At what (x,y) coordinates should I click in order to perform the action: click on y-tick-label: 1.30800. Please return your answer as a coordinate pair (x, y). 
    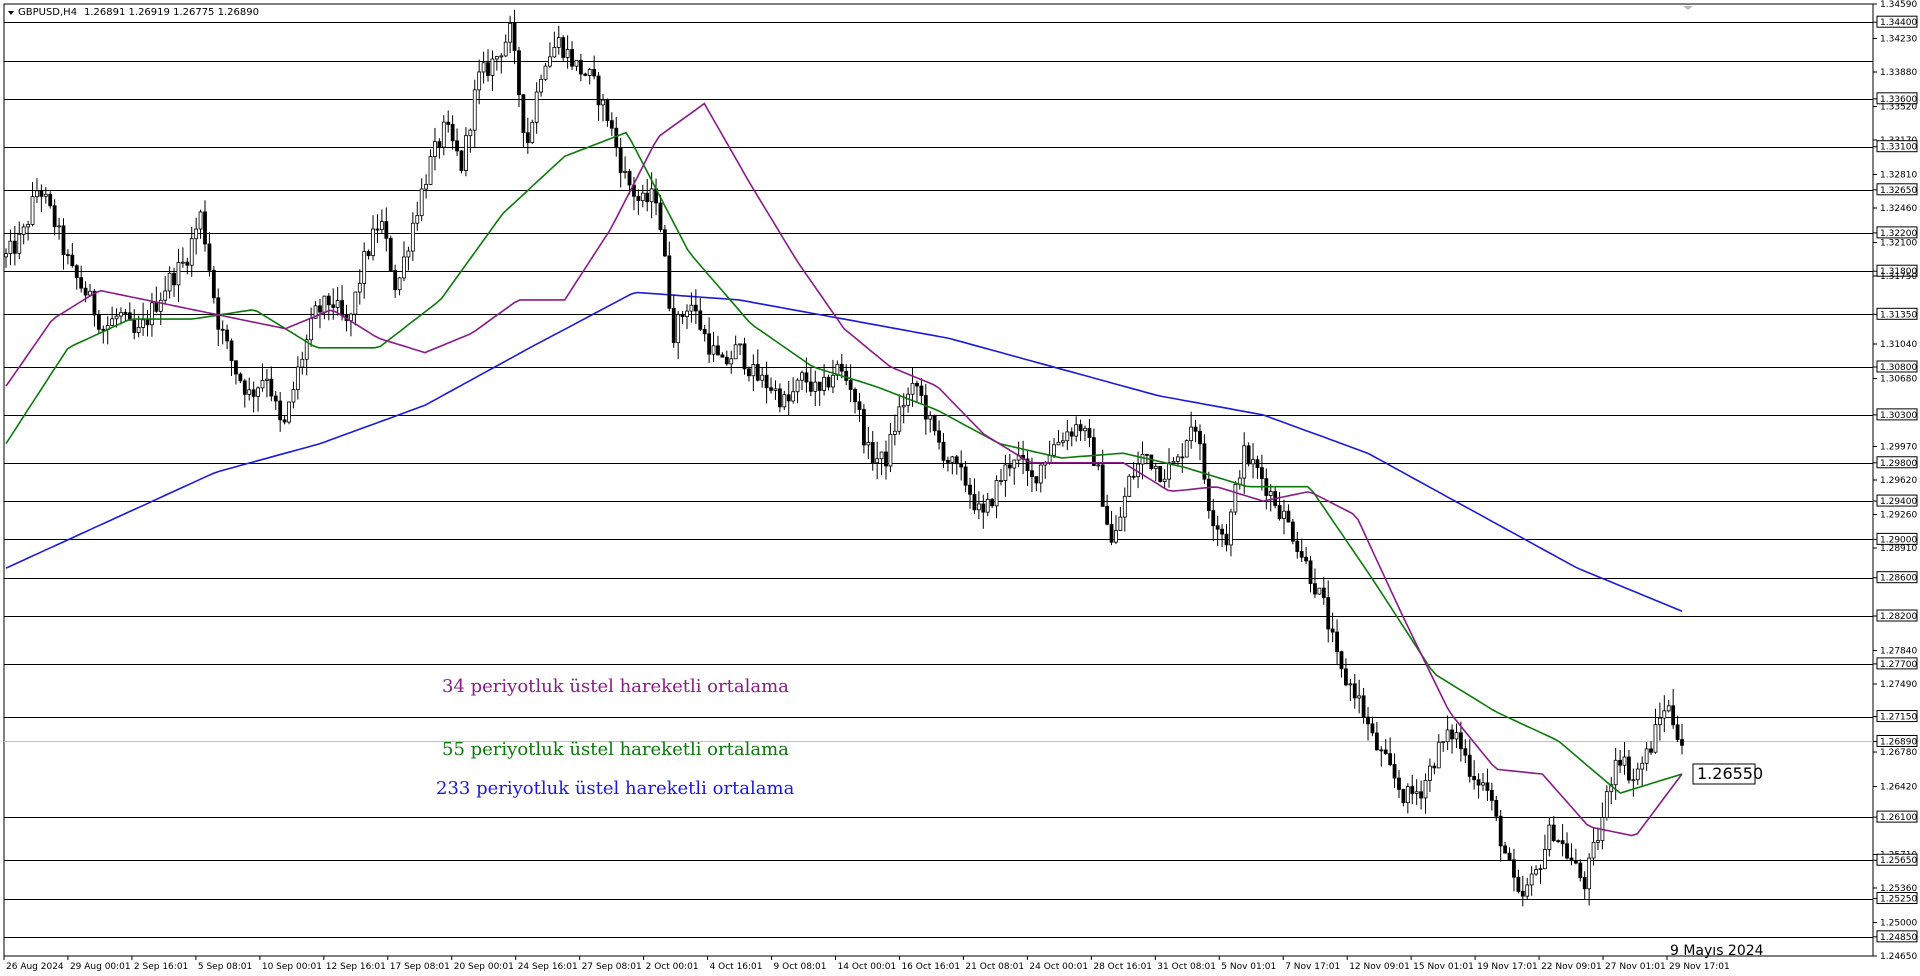
    Looking at the image, I should click on (1898, 368).